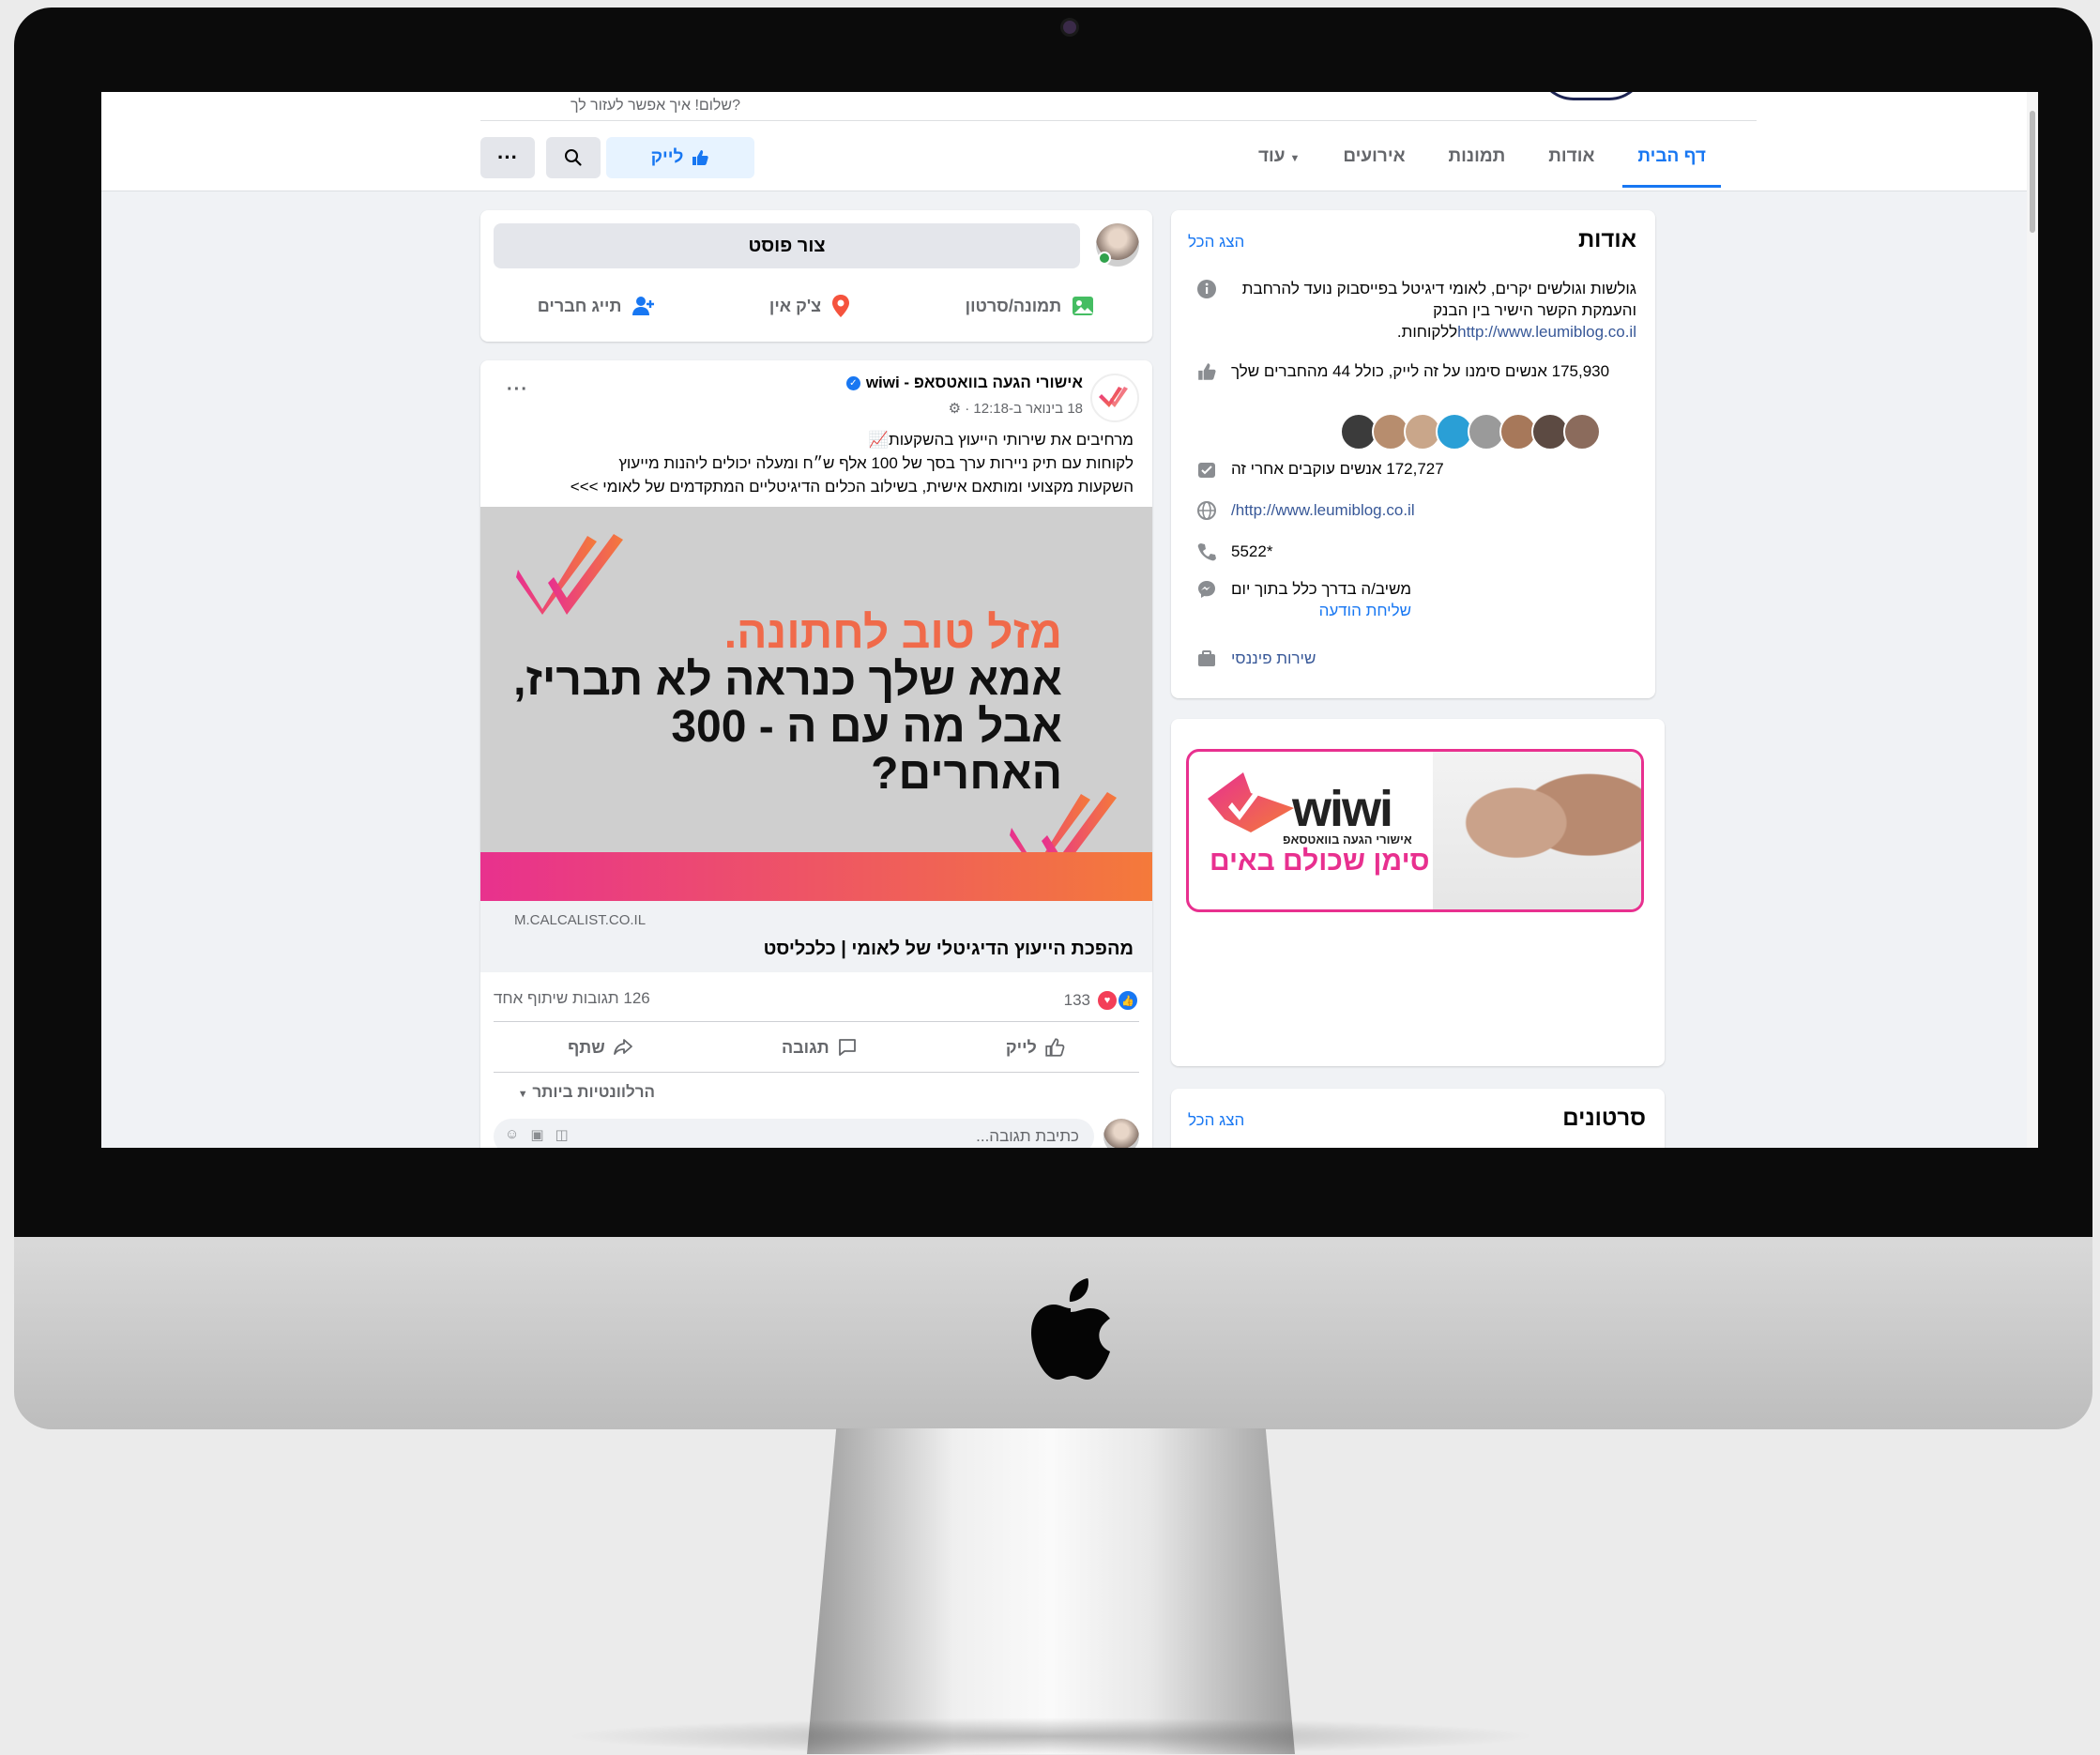 This screenshot has height=1755, width=2100. Describe the element at coordinates (1021, 1047) in the screenshot. I see `action-label: לייק` at that location.